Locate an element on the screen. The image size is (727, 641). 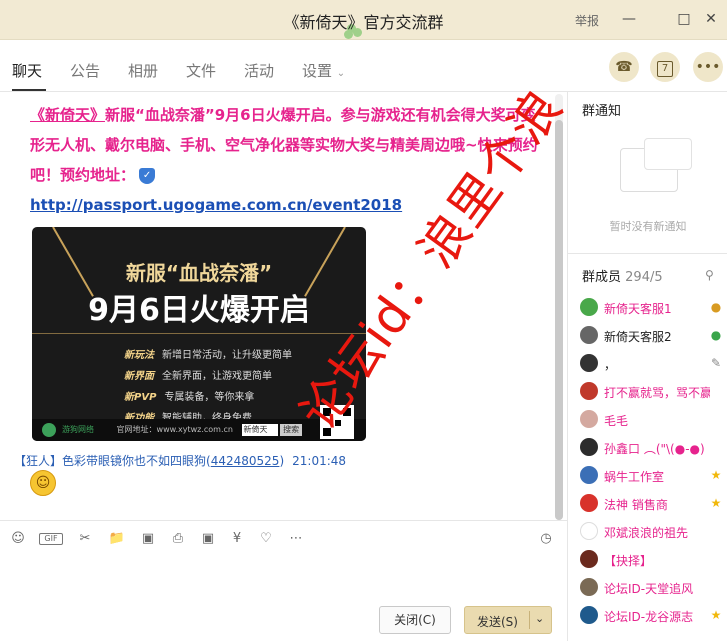
close-icon: ✕ is located at coordinates (711, 19).